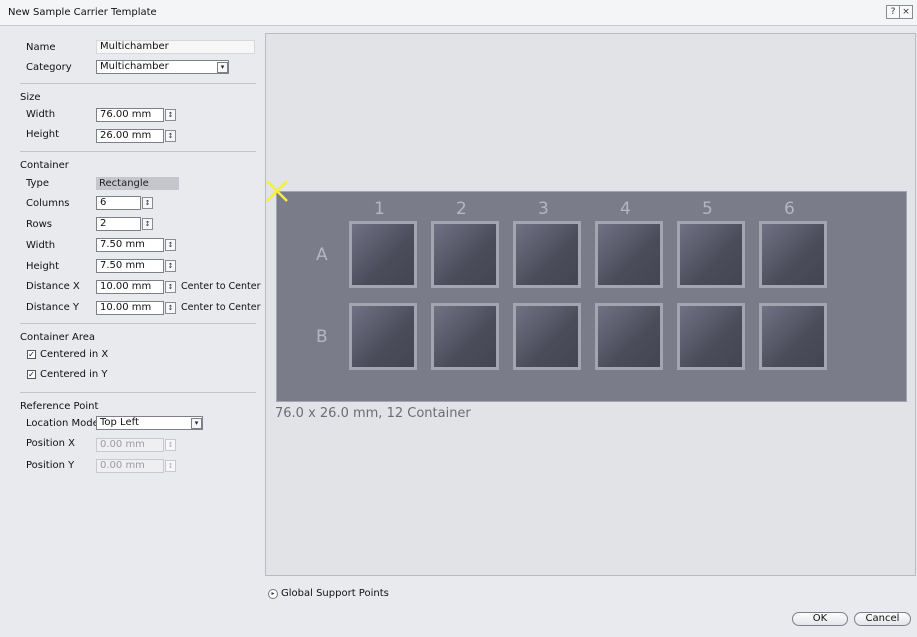 The image size is (917, 637). I want to click on row-label: B, so click(322, 337).